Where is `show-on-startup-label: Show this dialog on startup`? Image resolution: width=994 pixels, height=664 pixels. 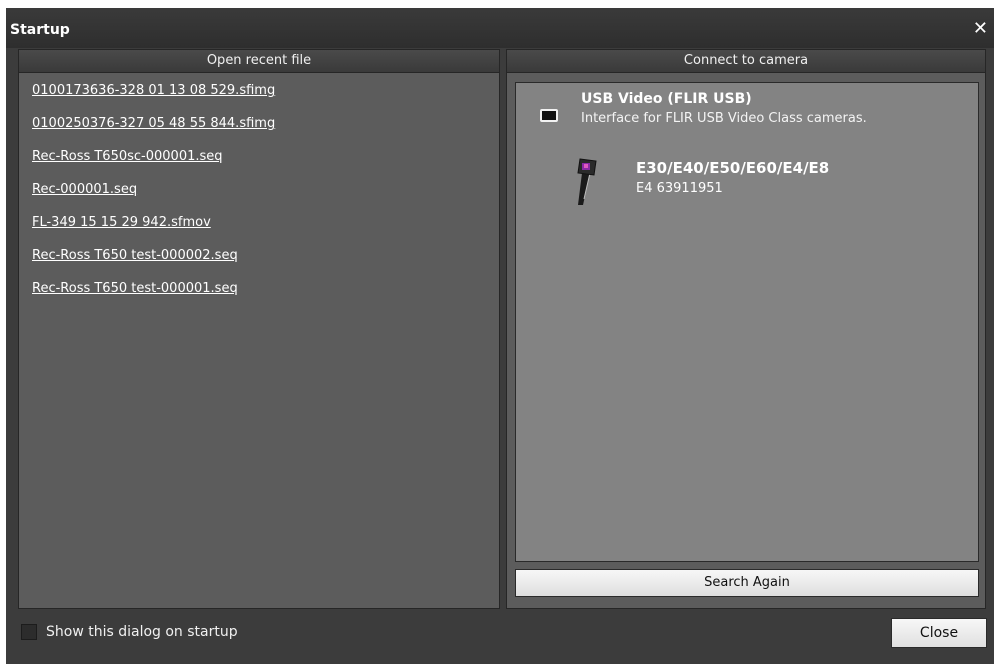
show-on-startup-label: Show this dialog on startup is located at coordinates (142, 632).